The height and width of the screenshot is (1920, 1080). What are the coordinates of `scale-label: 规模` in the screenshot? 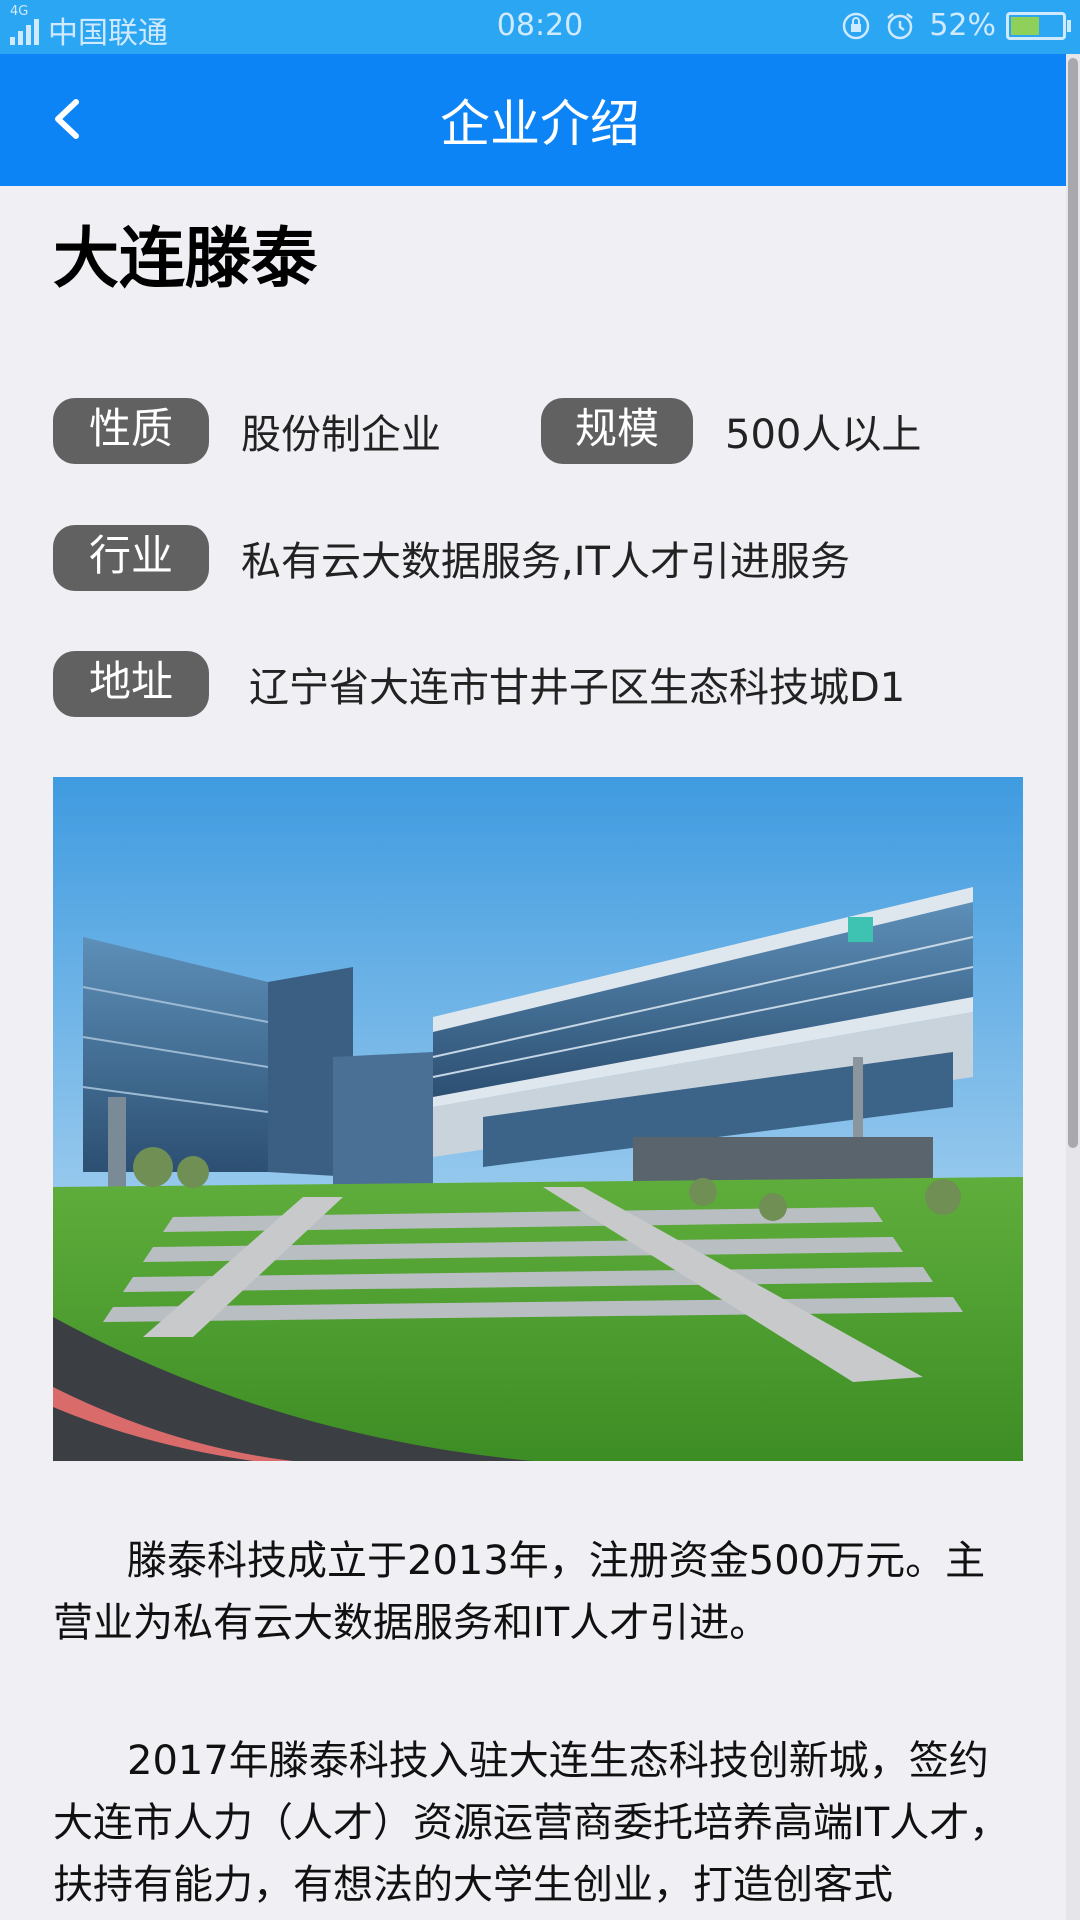 It's located at (617, 431).